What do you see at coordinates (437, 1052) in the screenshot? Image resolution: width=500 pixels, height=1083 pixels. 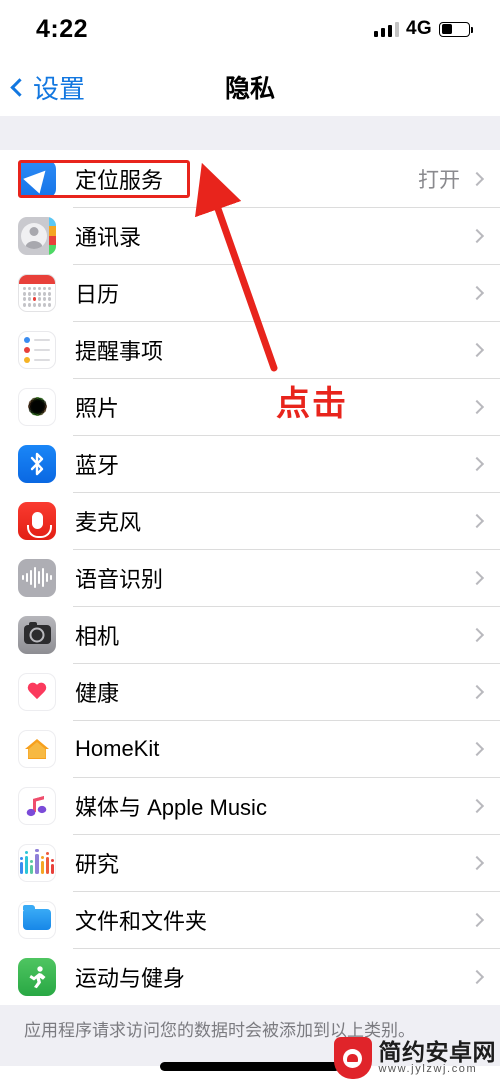 I see `watermark-site-name: 简约安卓网` at bounding box center [437, 1052].